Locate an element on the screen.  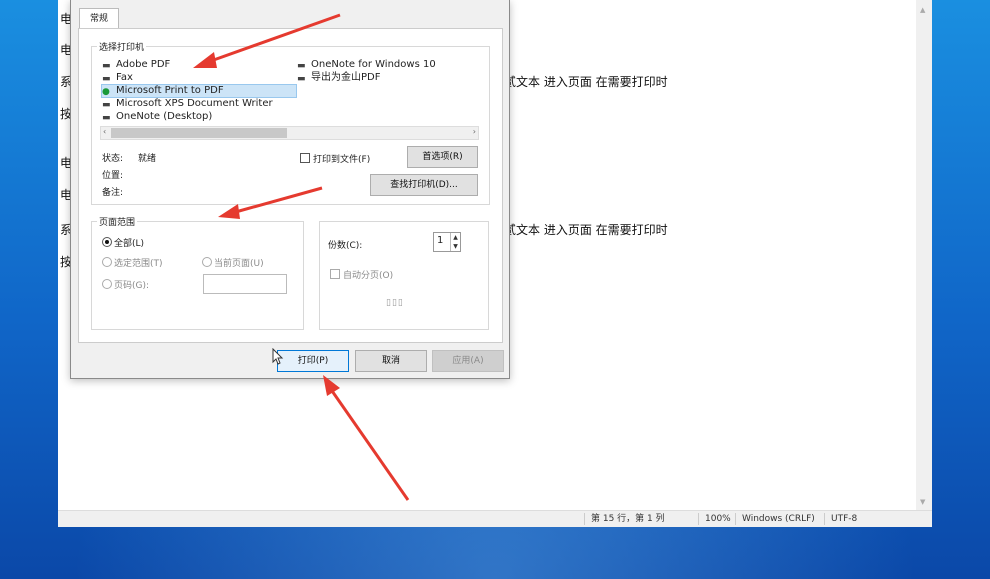
status-encoding: UTF-8 is located at coordinates (840, 519).